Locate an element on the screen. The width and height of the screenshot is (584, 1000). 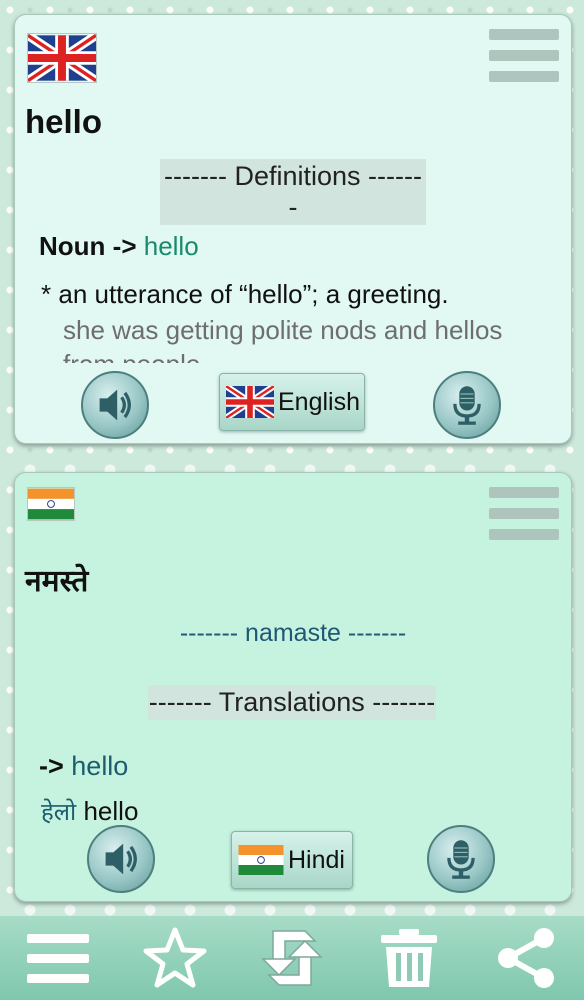
target-language-button: Hindi is located at coordinates (292, 860).